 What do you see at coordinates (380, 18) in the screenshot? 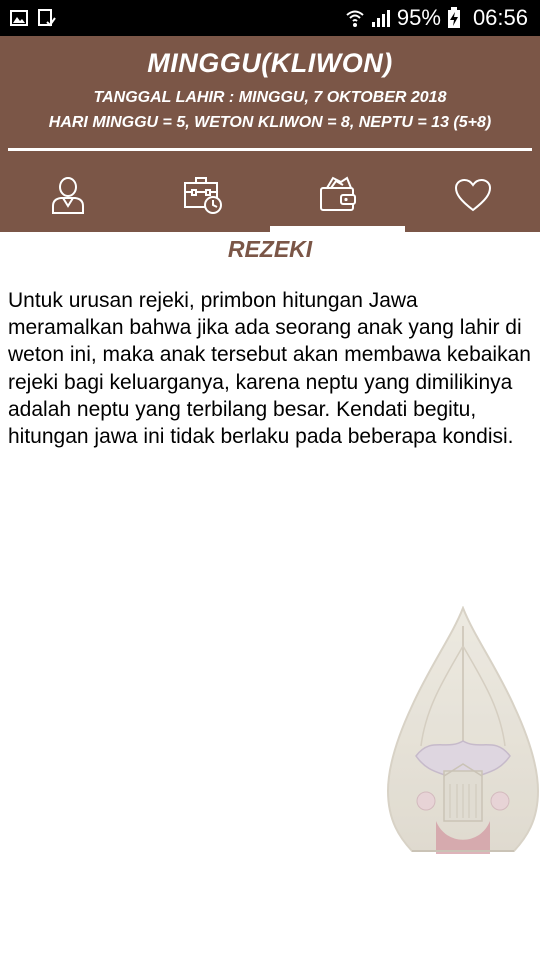
I see `signal-icon` at bounding box center [380, 18].